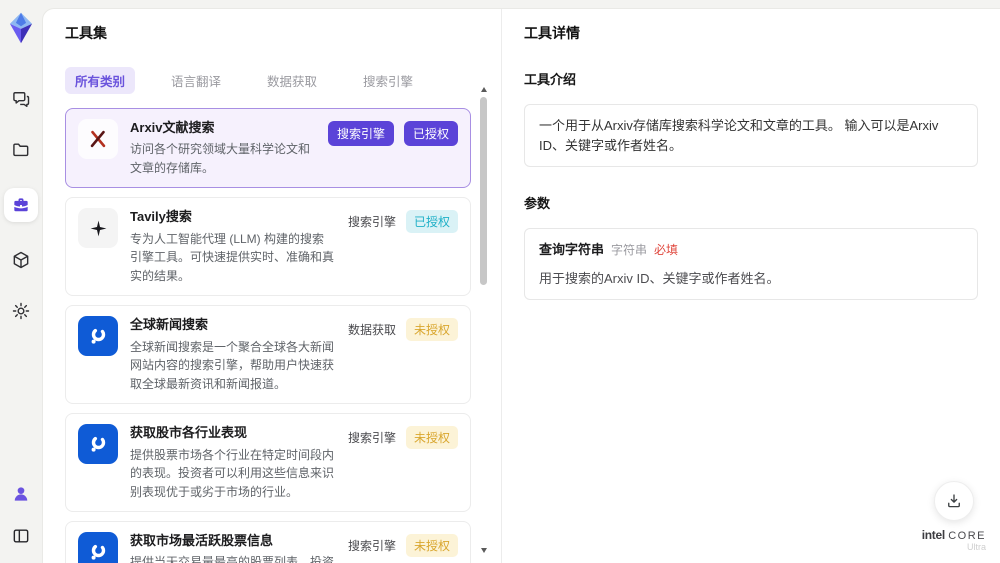 The height and width of the screenshot is (563, 1000). Describe the element at coordinates (552, 33) in the screenshot. I see `detail-title: 工具详情` at that location.